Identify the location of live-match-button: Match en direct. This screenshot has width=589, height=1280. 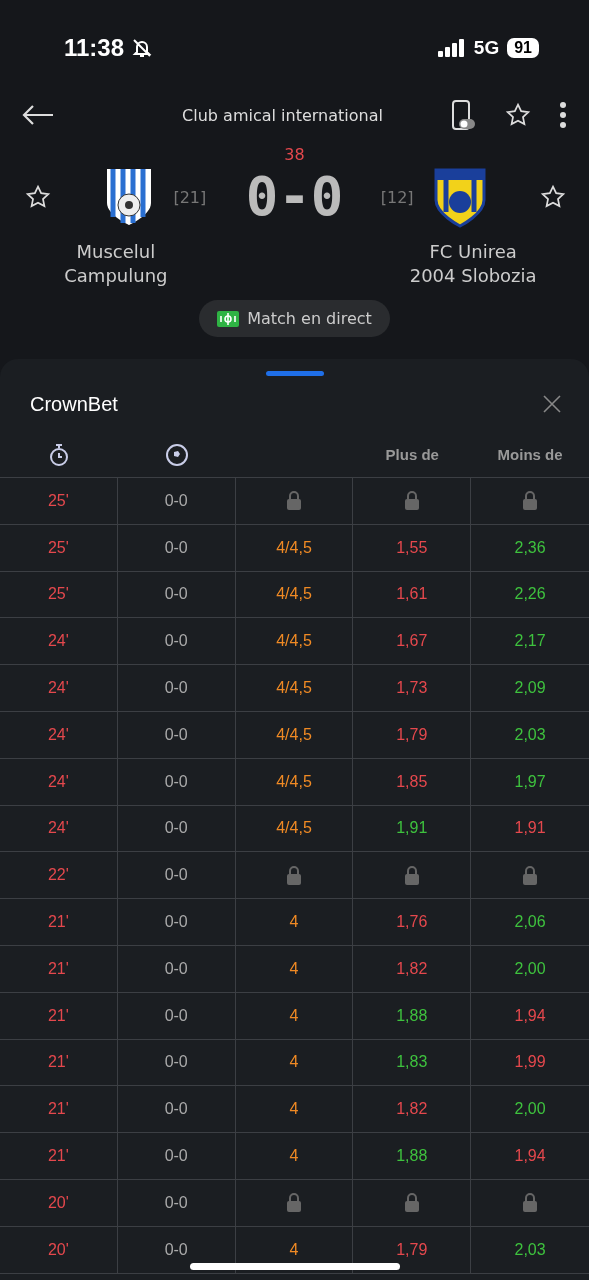
(294, 318).